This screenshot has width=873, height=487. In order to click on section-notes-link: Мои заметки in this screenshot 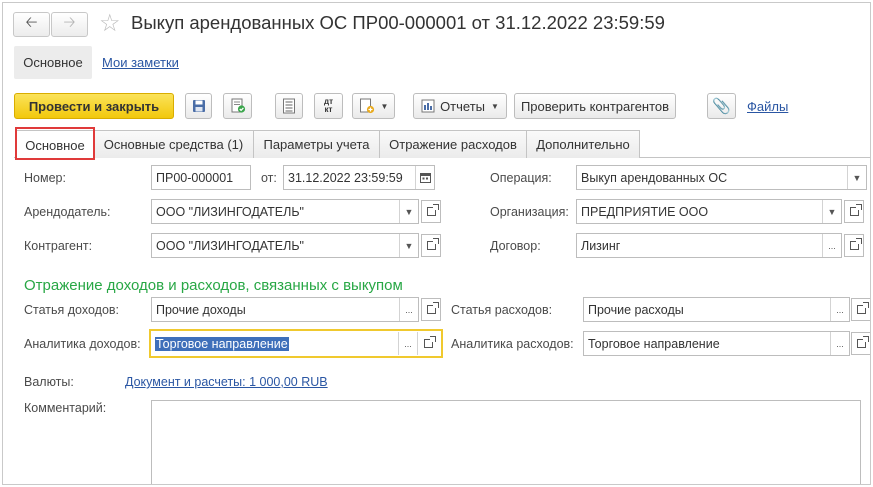, I will do `click(140, 62)`.